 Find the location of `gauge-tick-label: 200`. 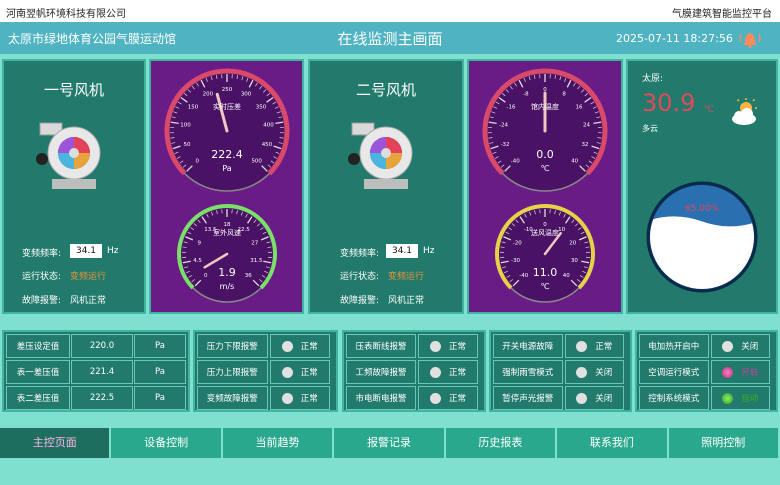

gauge-tick-label: 200 is located at coordinates (208, 95).